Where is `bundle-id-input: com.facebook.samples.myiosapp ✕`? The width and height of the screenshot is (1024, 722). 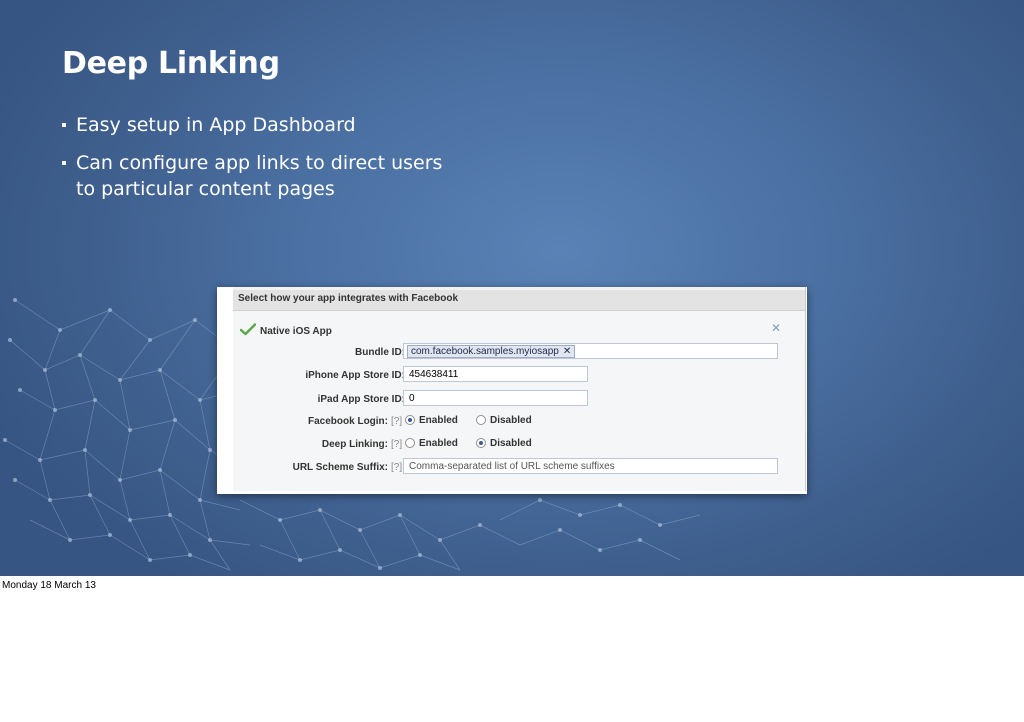 bundle-id-input: com.facebook.samples.myiosapp ✕ is located at coordinates (590, 351).